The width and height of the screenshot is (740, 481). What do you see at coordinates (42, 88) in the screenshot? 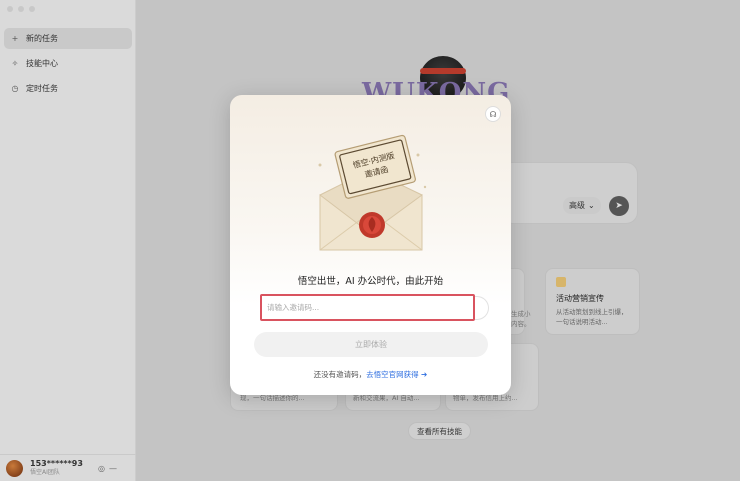
I see `sidebar-item-label: 定时任务` at bounding box center [42, 88].